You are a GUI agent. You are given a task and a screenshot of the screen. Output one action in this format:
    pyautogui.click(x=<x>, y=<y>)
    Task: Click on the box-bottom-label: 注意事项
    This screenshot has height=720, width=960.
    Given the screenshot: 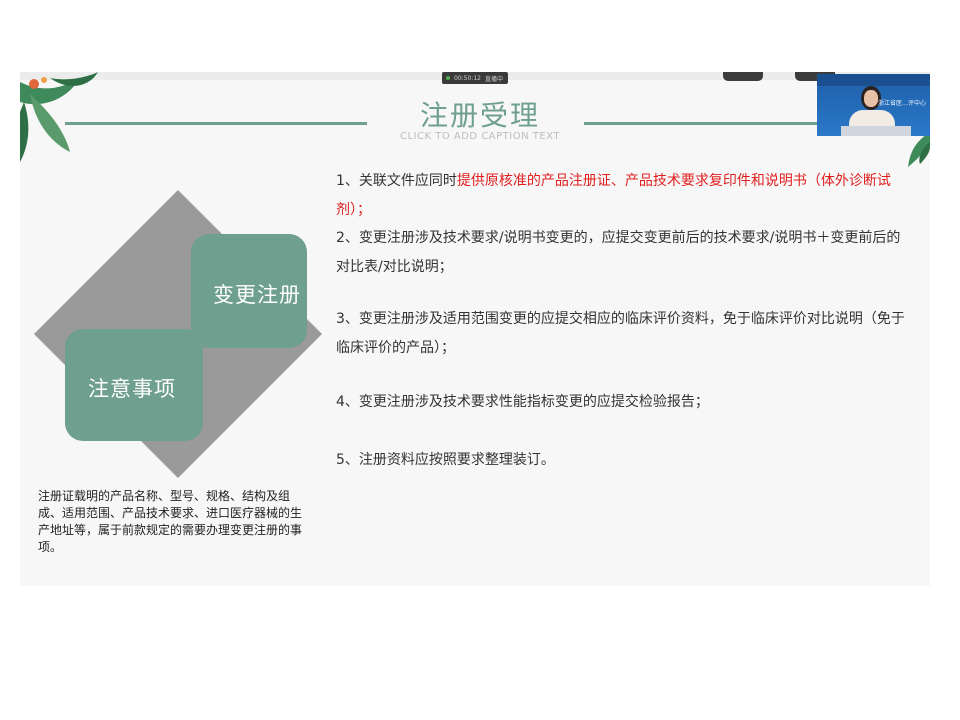 What is the action you would take?
    pyautogui.click(x=132, y=389)
    